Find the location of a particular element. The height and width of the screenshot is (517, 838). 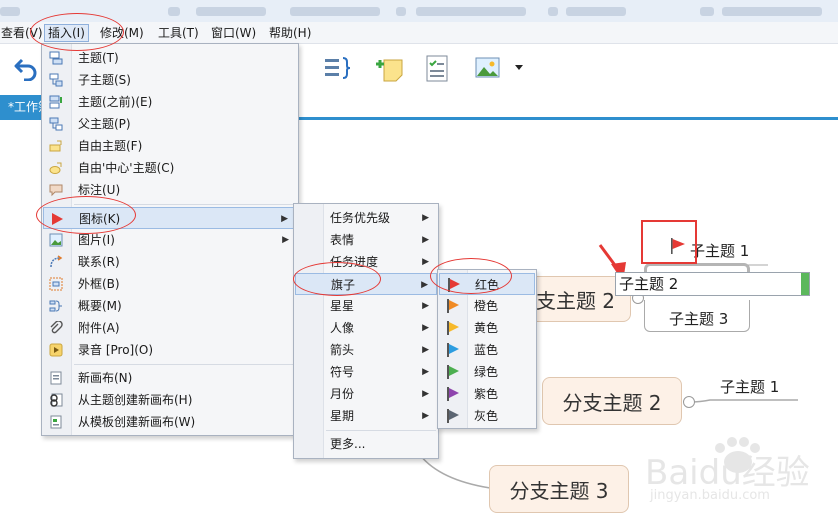

marker-month-label: 月份 is located at coordinates (342, 394).